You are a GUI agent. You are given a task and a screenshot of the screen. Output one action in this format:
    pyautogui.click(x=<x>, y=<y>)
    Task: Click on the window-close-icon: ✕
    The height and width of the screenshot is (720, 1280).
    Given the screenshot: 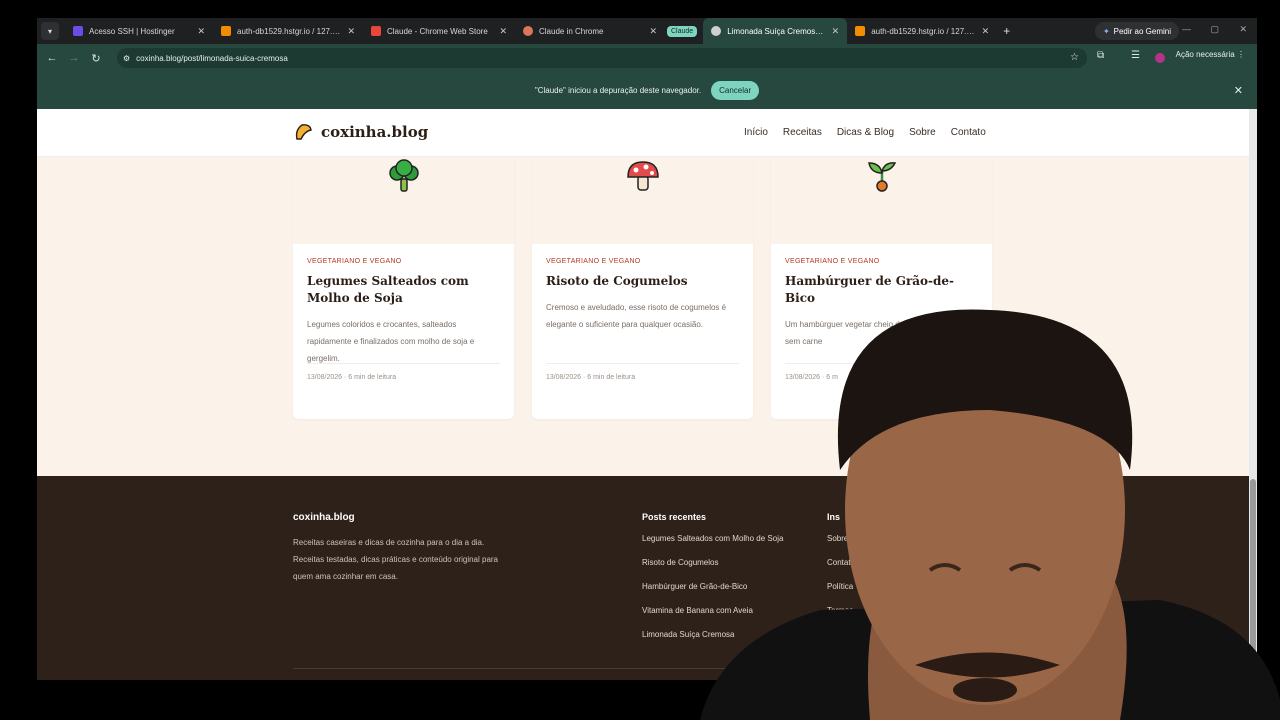 What is the action you would take?
    pyautogui.click(x=1243, y=29)
    